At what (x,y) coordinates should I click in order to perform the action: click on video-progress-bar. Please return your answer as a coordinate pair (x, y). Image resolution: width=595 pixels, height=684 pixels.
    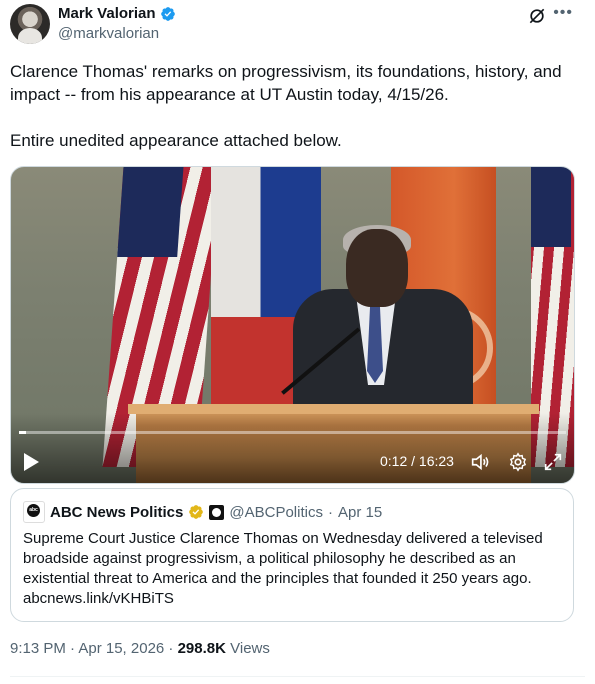
    Looking at the image, I should click on (292, 432).